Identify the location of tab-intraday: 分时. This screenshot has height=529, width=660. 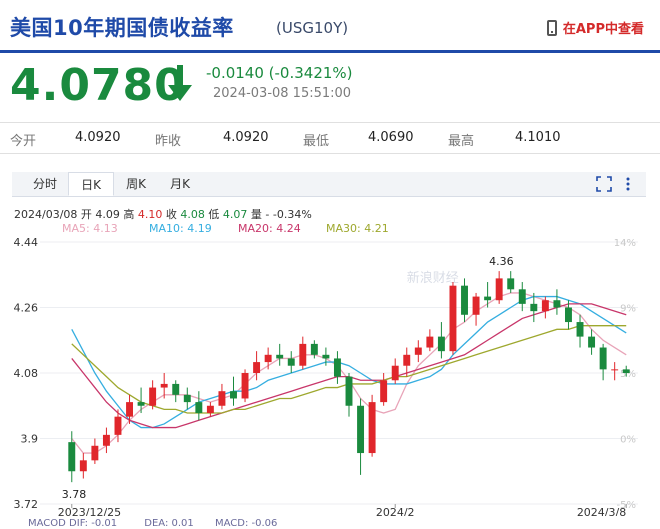
(45, 184).